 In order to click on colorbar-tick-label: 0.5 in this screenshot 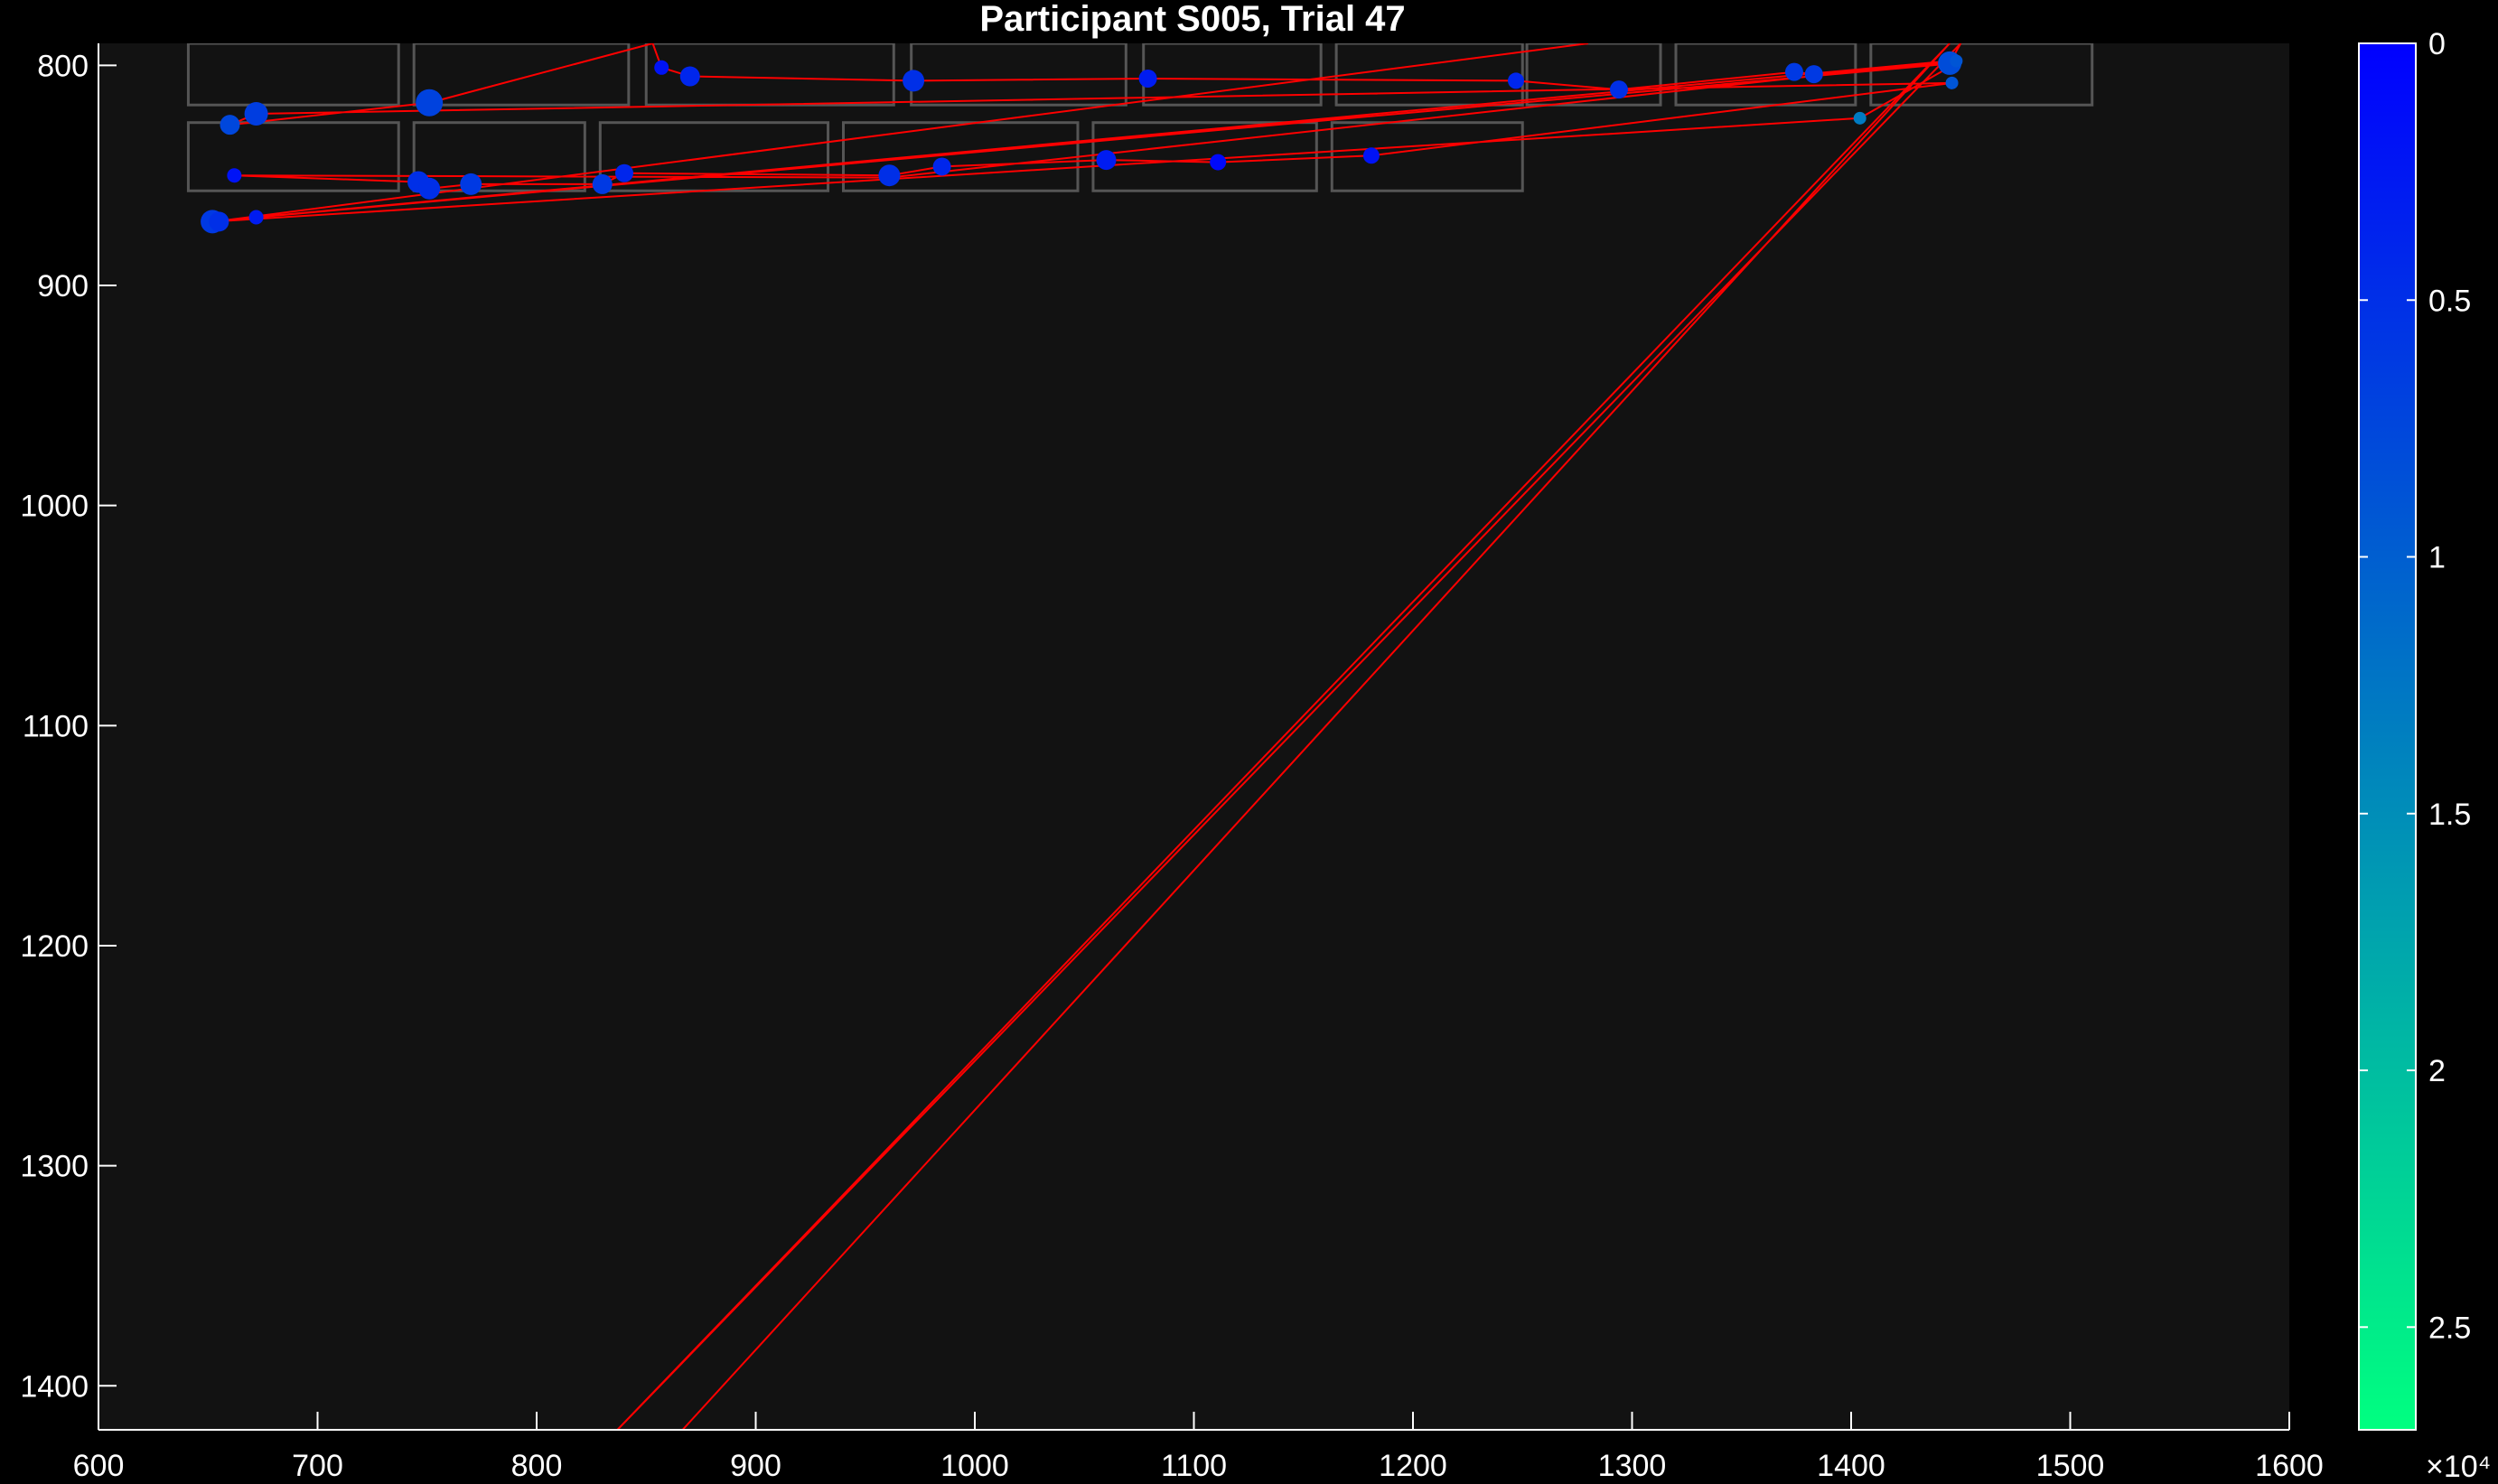, I will do `click(2449, 301)`.